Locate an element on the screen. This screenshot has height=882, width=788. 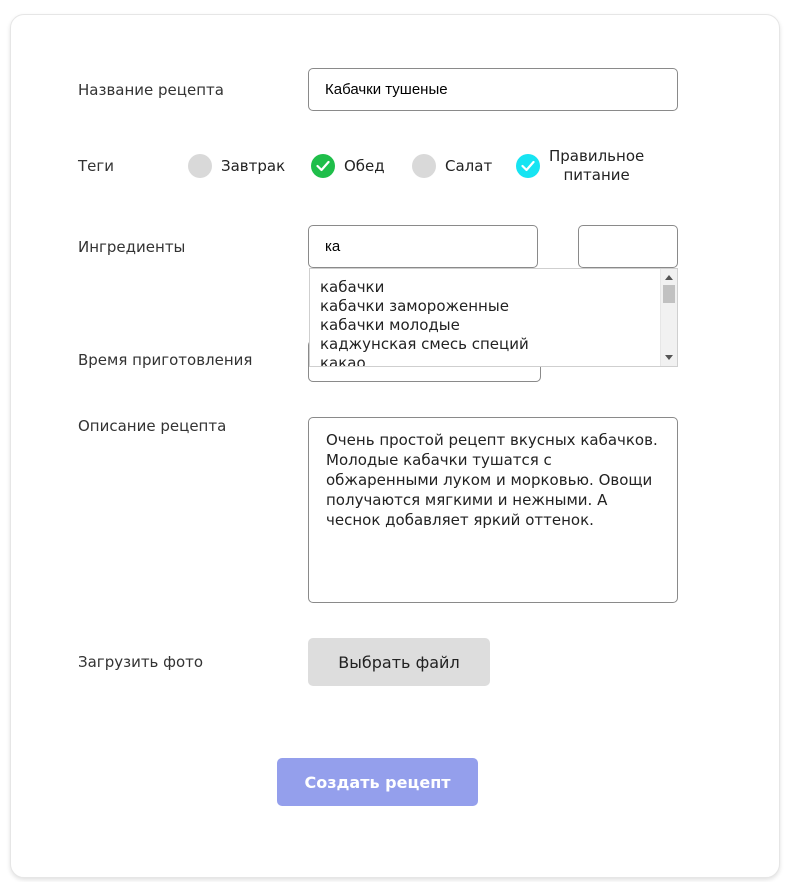
suggestion-item: кабачки замороженные is located at coordinates (498, 306).